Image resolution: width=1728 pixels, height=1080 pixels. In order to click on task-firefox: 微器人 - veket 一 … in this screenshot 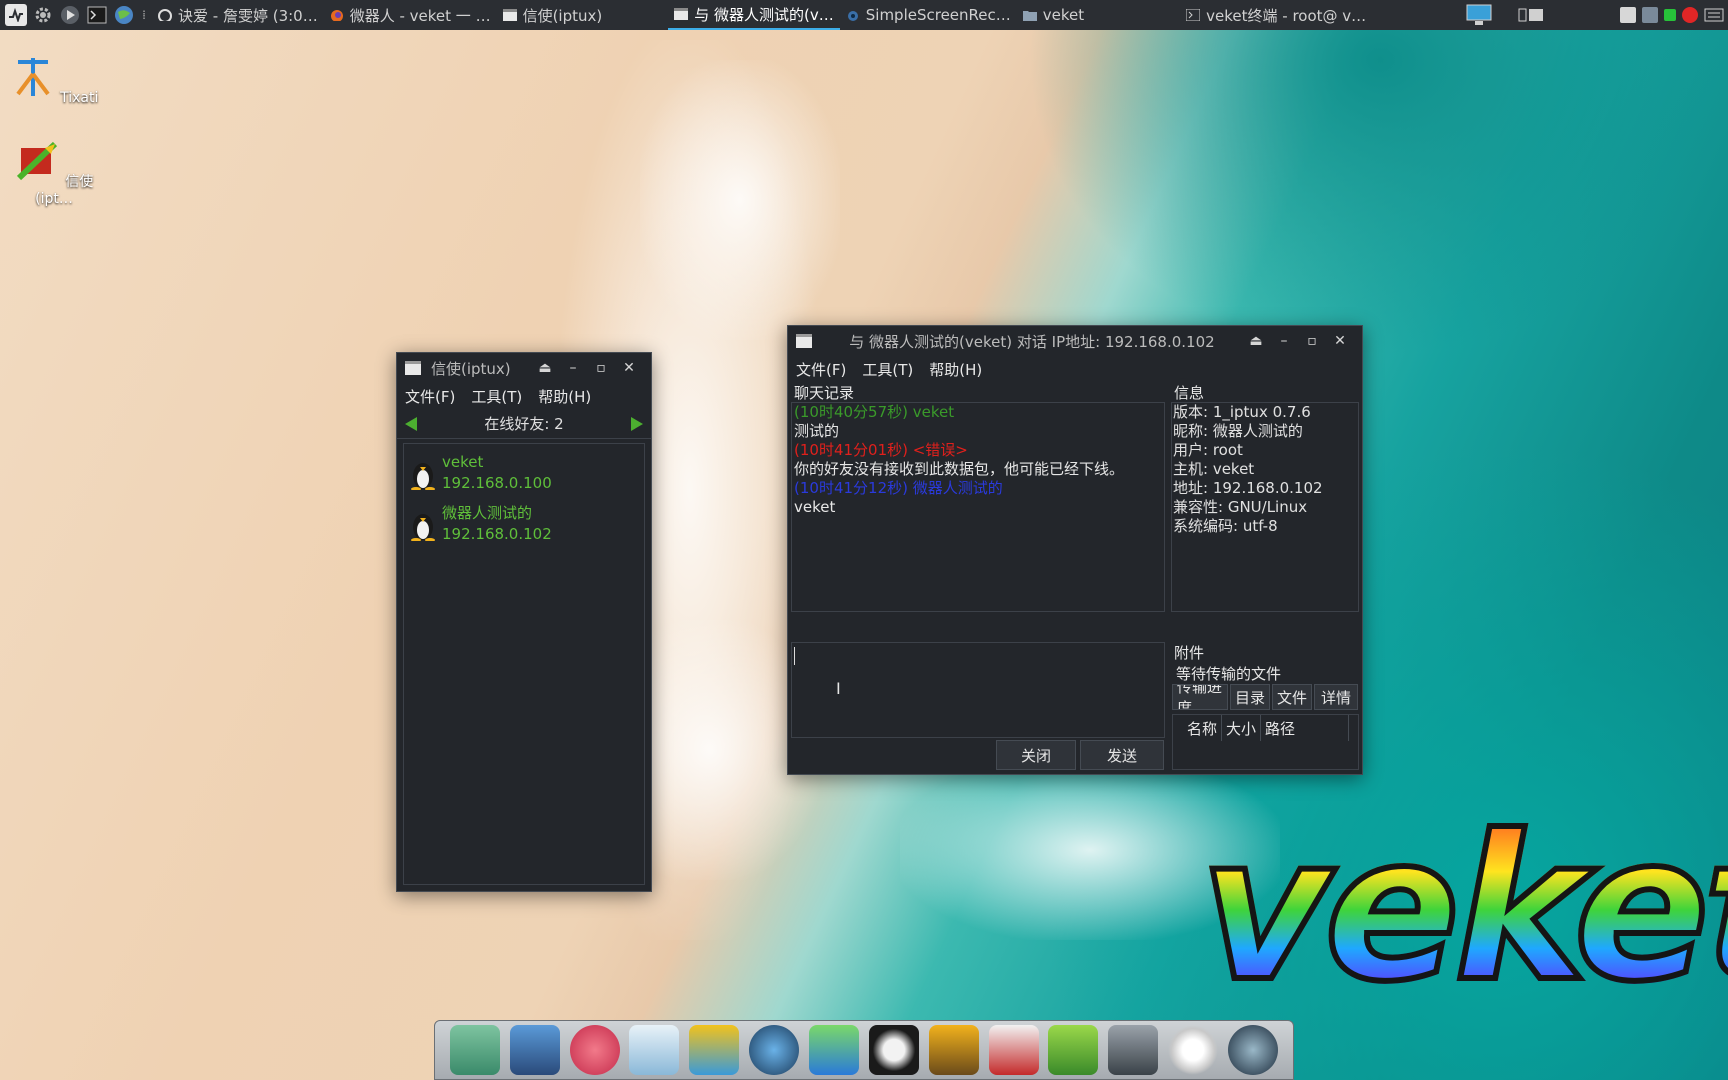, I will do `click(410, 15)`.